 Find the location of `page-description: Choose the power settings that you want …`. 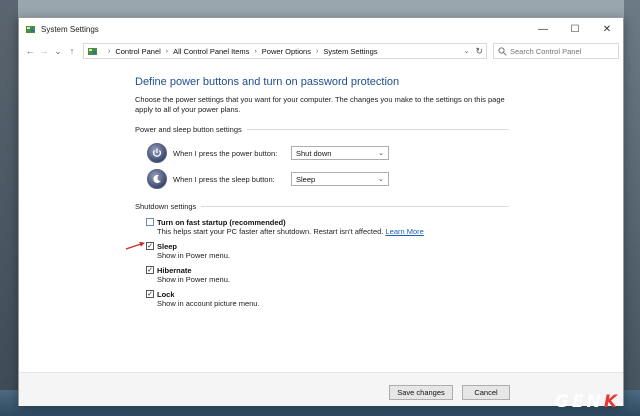

page-description: Choose the power settings that you want … is located at coordinates (320, 104).